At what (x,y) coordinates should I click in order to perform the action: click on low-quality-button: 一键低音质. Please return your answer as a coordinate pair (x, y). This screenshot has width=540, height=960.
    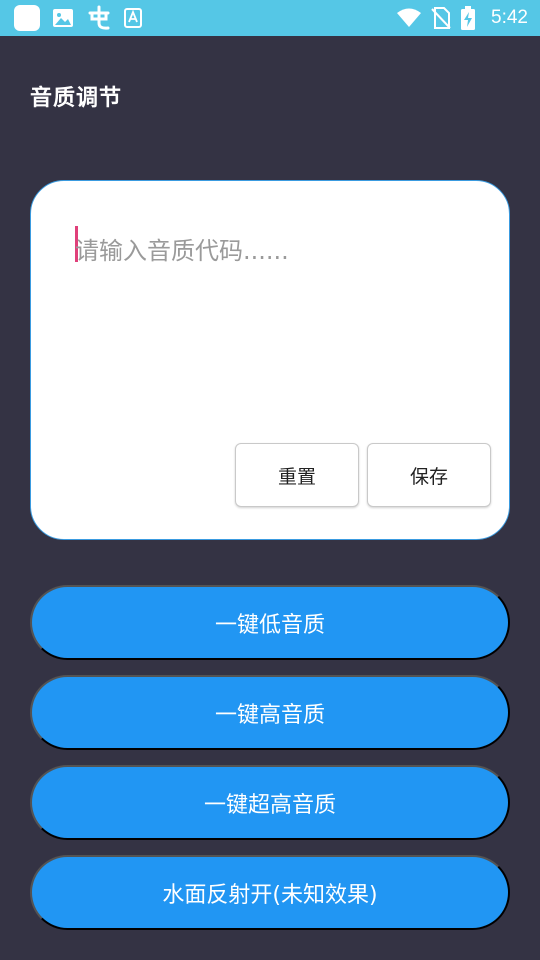
    Looking at the image, I should click on (270, 622).